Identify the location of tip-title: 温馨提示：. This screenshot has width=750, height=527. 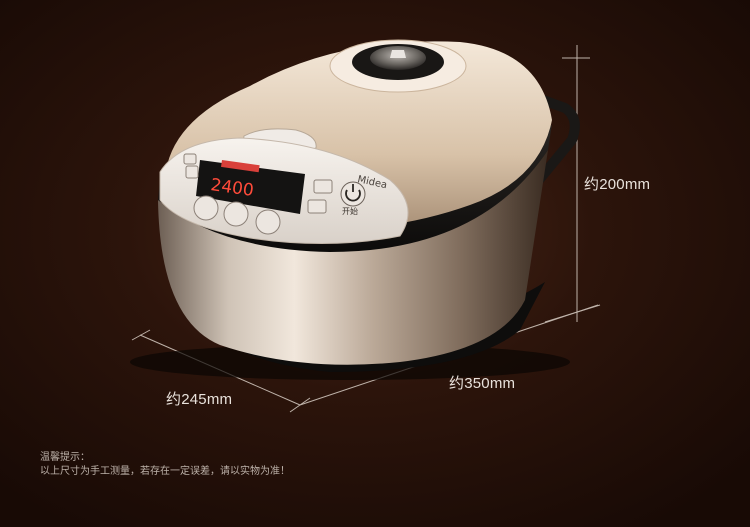
(65, 457).